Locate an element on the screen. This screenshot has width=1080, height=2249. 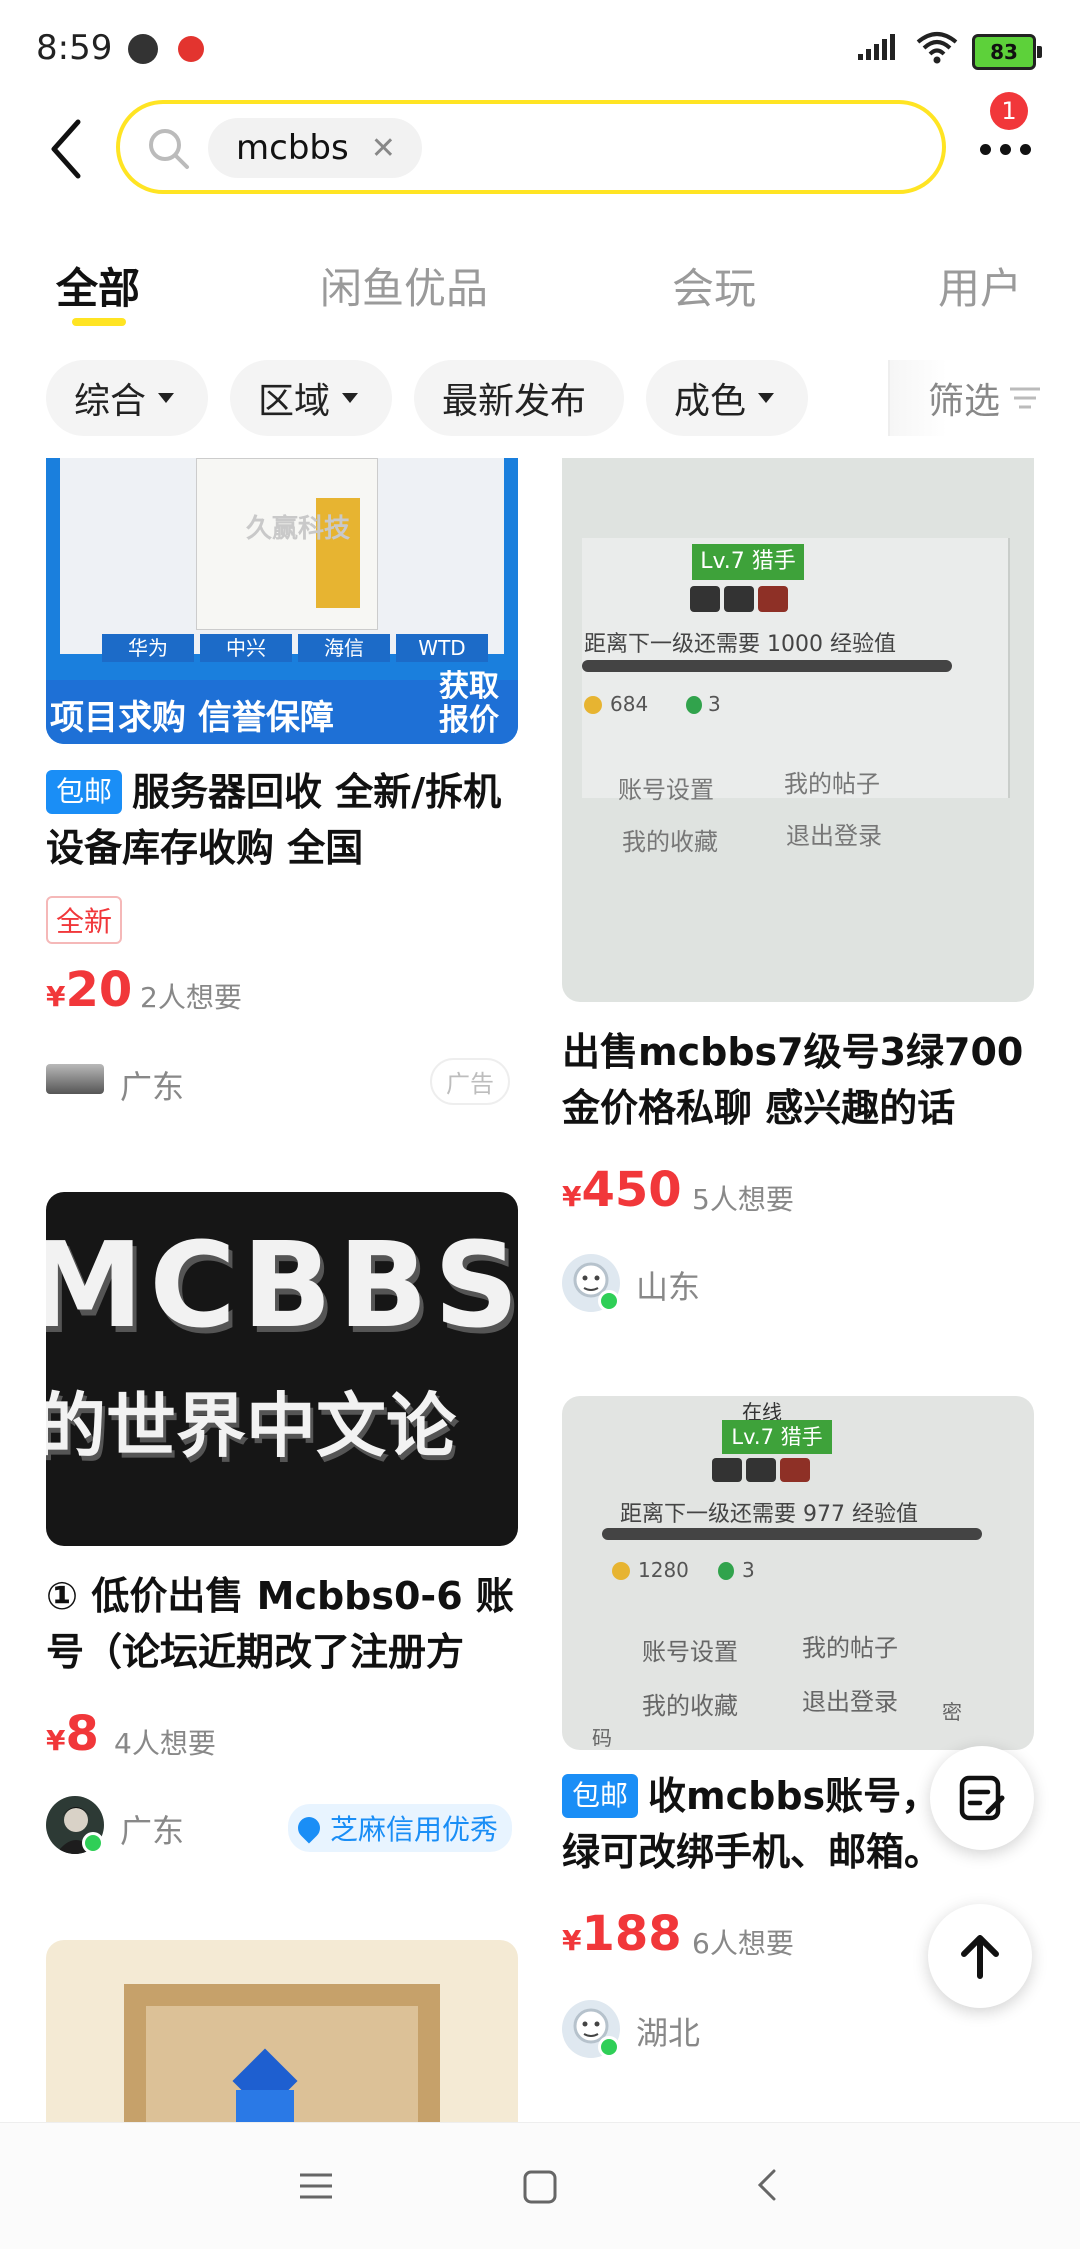
exp-text: 距离下一级还需要 1000 经验值 is located at coordinates (740, 644).